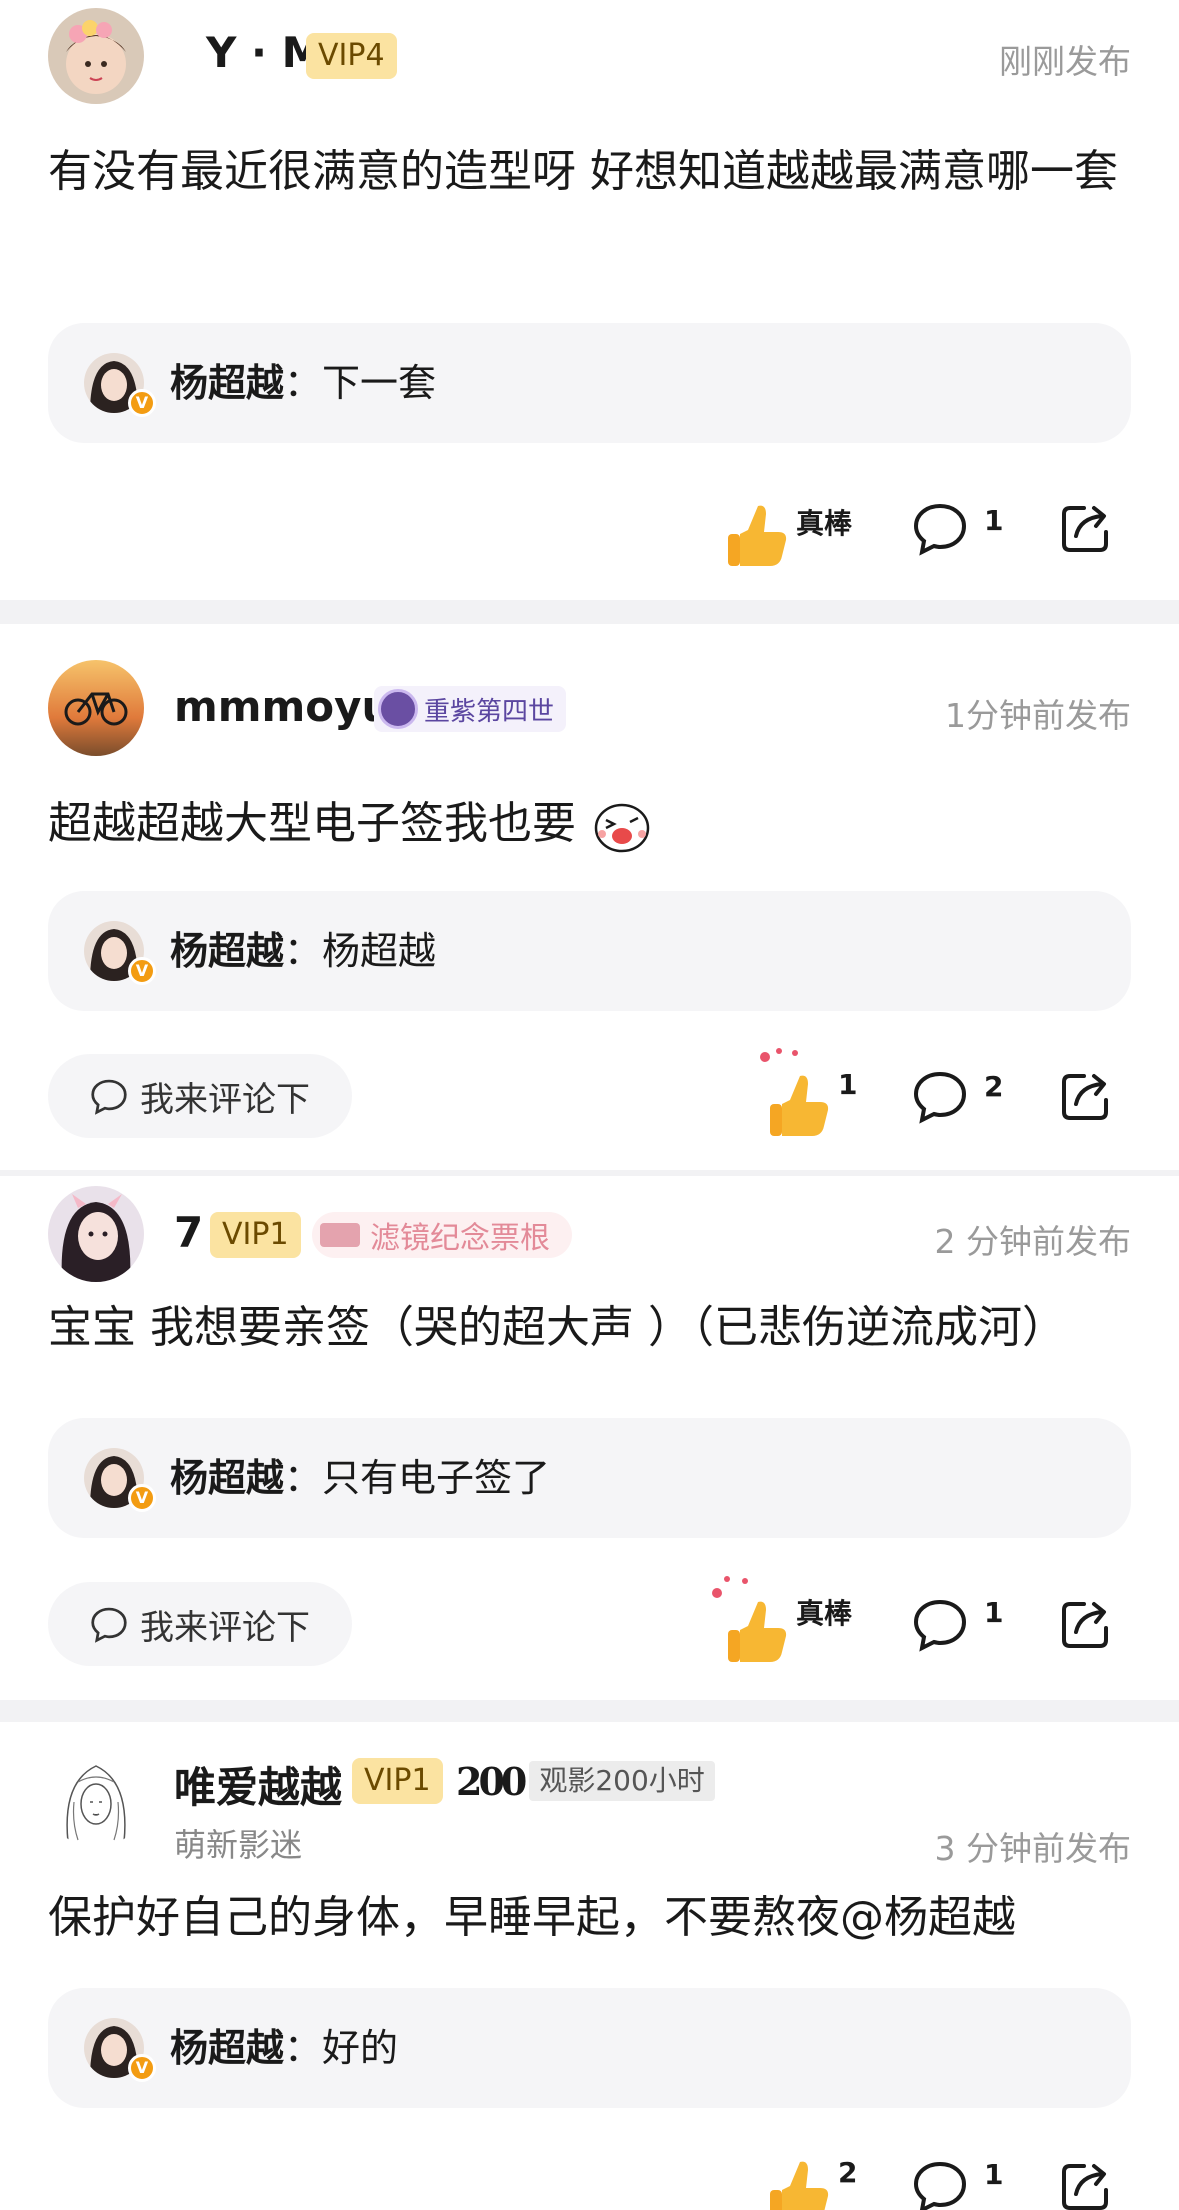 The width and height of the screenshot is (1179, 2210). What do you see at coordinates (848, 2172) in the screenshot?
I see `like-count: 2` at bounding box center [848, 2172].